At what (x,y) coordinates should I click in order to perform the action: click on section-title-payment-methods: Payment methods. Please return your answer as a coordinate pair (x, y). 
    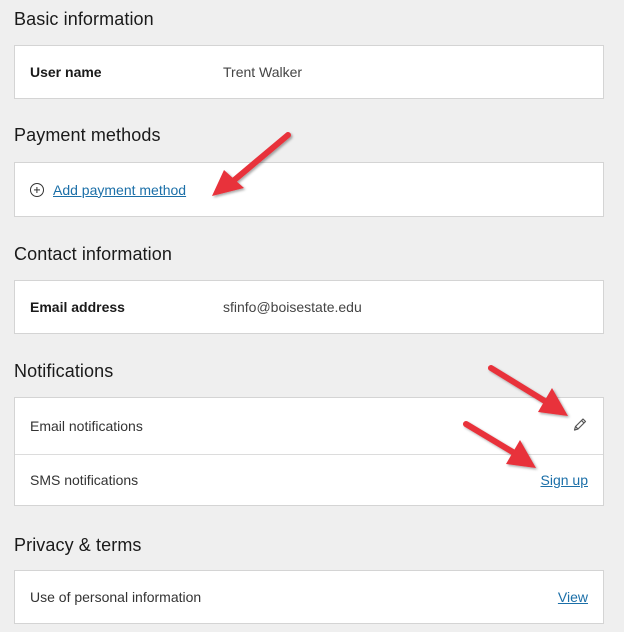
    Looking at the image, I should click on (87, 135).